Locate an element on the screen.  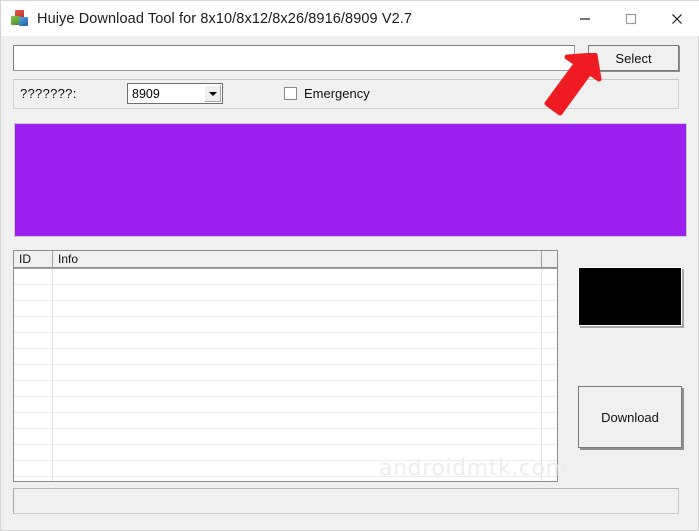
status-bar is located at coordinates (346, 501).